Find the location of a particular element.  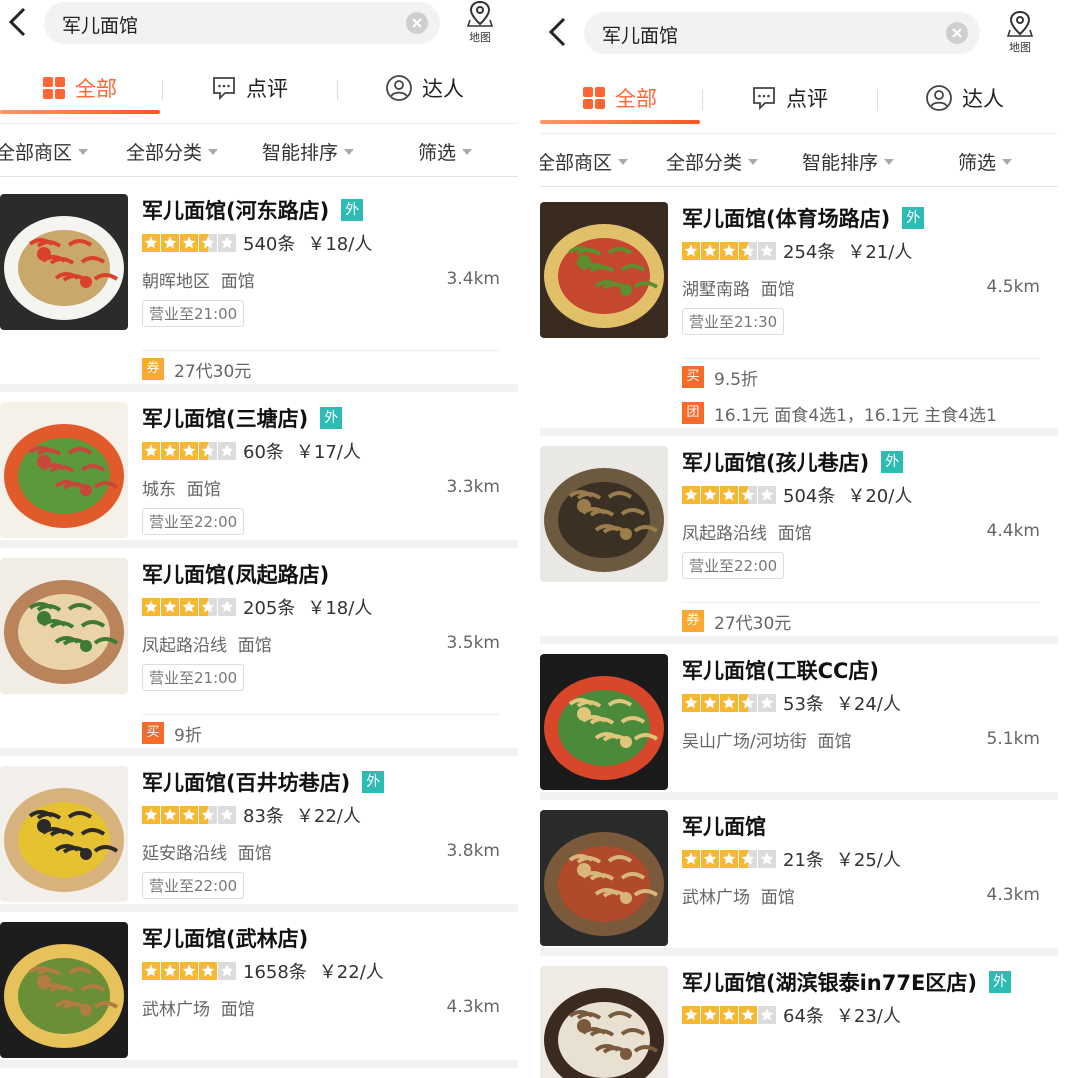

name-row: 军儿面馆(体育场路店) 外 is located at coordinates (861, 218).